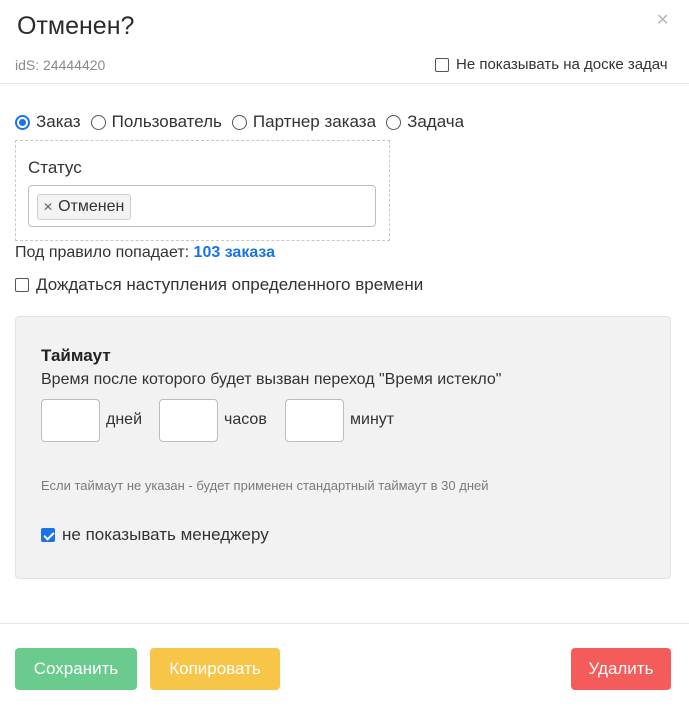  What do you see at coordinates (22, 285) in the screenshot?
I see `wait-time-checkbox-box` at bounding box center [22, 285].